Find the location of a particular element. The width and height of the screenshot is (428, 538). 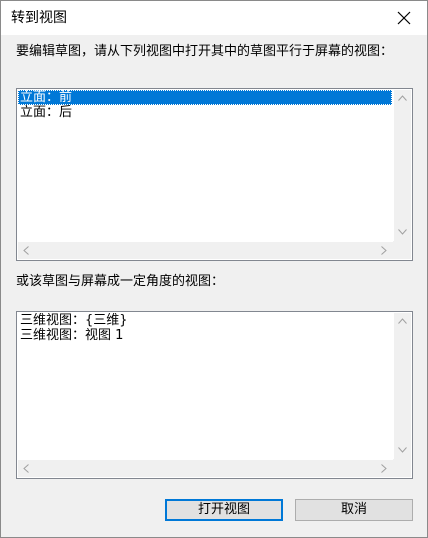

angled-views-label: 或该草图与屏幕成一定角度的视图： is located at coordinates (120, 281).